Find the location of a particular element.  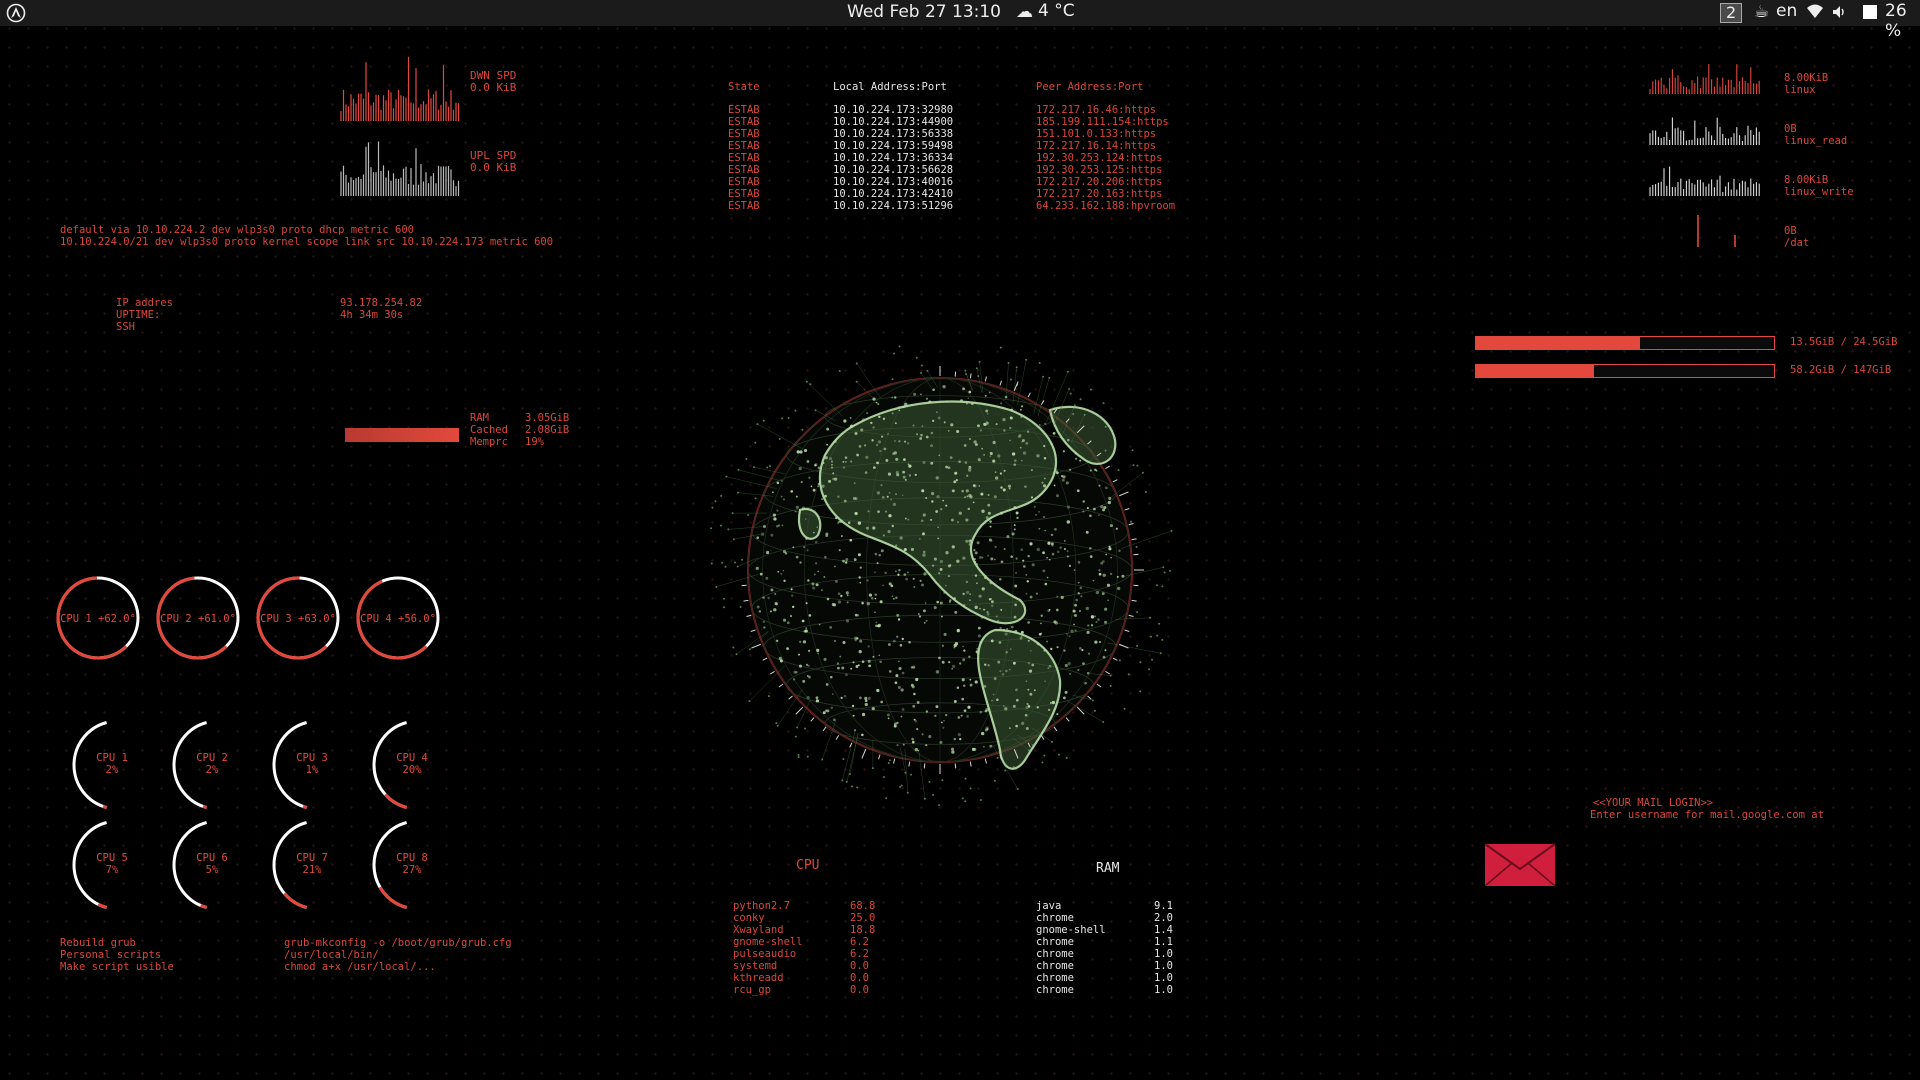

process-cpu-value: 18.8 is located at coordinates (863, 930).